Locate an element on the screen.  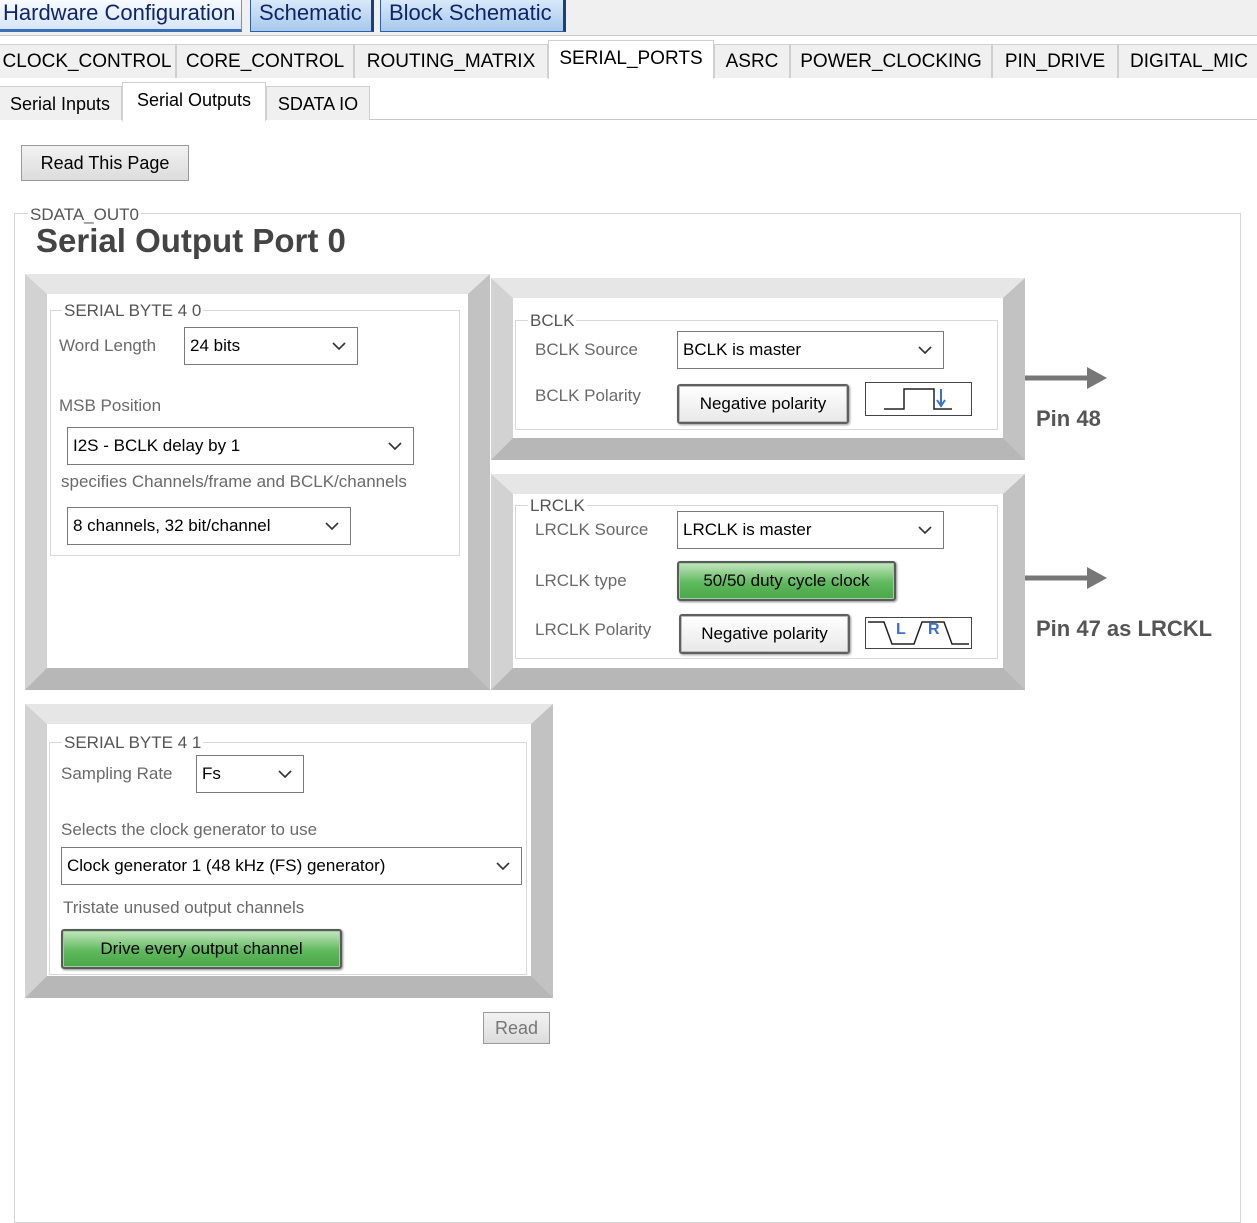
subtab-bar: Serial Inputs Serial Outputs SDATA IO is located at coordinates (628, 100).